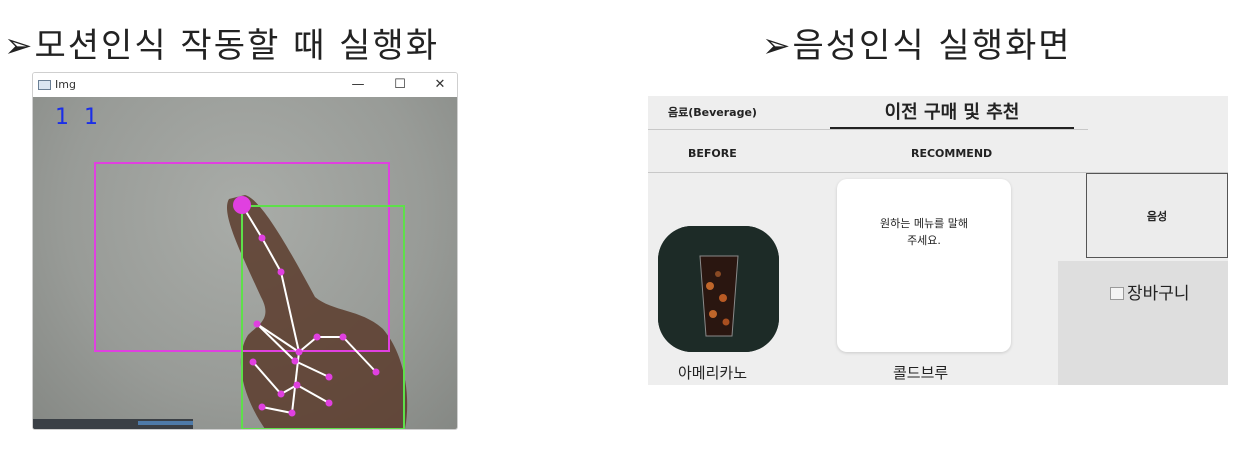 The height and width of the screenshot is (449, 1235). What do you see at coordinates (712, 112) in the screenshot?
I see `category-label: 음료(Beverage)` at bounding box center [712, 112].